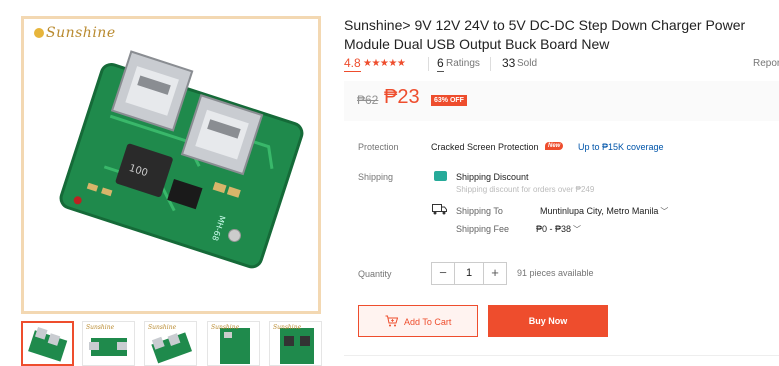 Image resolution: width=779 pixels, height=366 pixels. Describe the element at coordinates (525, 189) in the screenshot. I see `shipping-discount-note: Shipping discount for orders over ₱249` at that location.